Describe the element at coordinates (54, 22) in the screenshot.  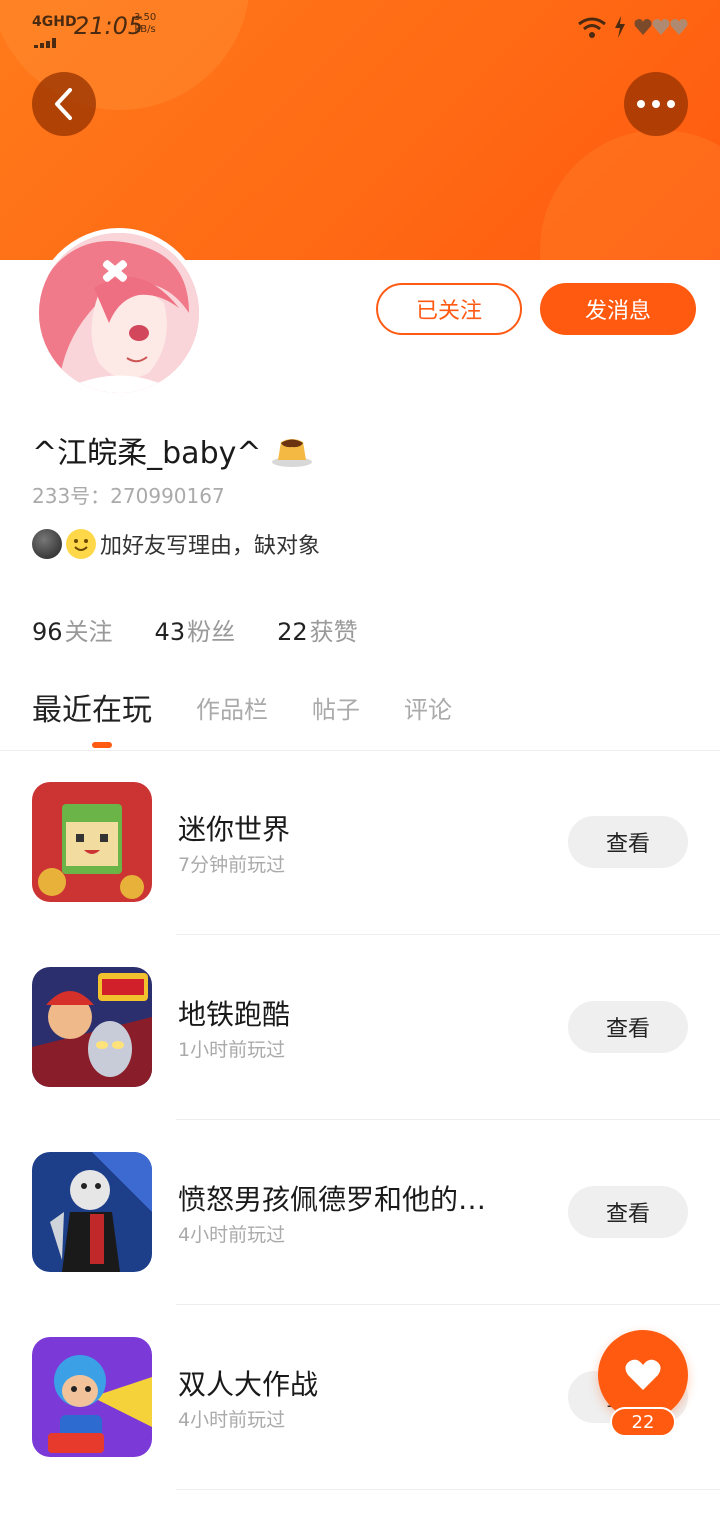
I see `network-type: 4GHD` at that location.